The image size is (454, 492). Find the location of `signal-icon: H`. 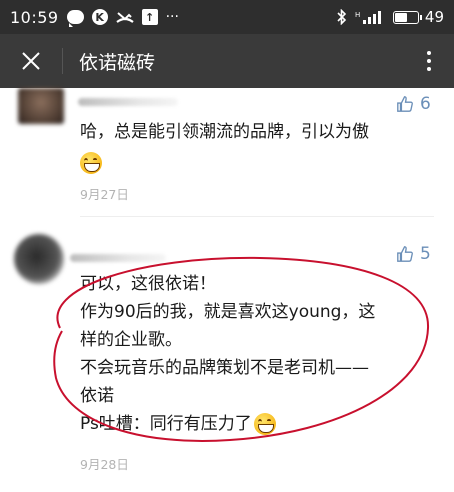

signal-icon: H is located at coordinates (370, 17).